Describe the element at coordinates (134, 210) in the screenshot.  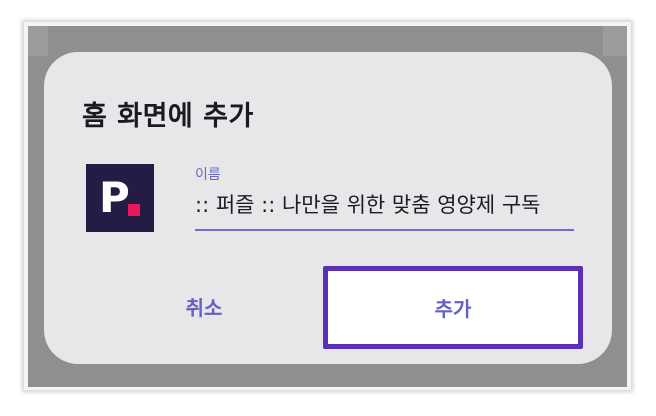
I see `app-icon-dot` at that location.